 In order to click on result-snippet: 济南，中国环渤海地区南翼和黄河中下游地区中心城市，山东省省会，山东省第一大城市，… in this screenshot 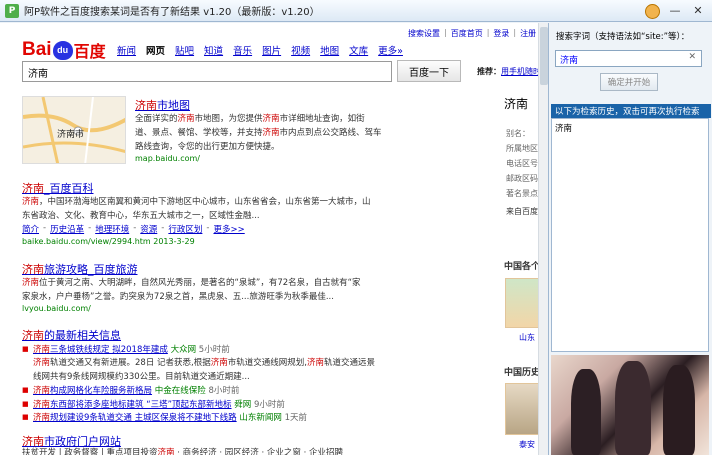, I will do `click(196, 209)`.